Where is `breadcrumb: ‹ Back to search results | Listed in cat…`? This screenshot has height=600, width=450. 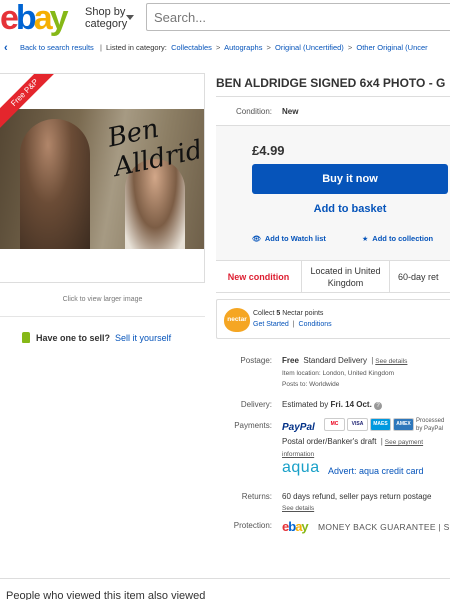 breadcrumb: ‹ Back to search results | Listed in cat… is located at coordinates (225, 48).